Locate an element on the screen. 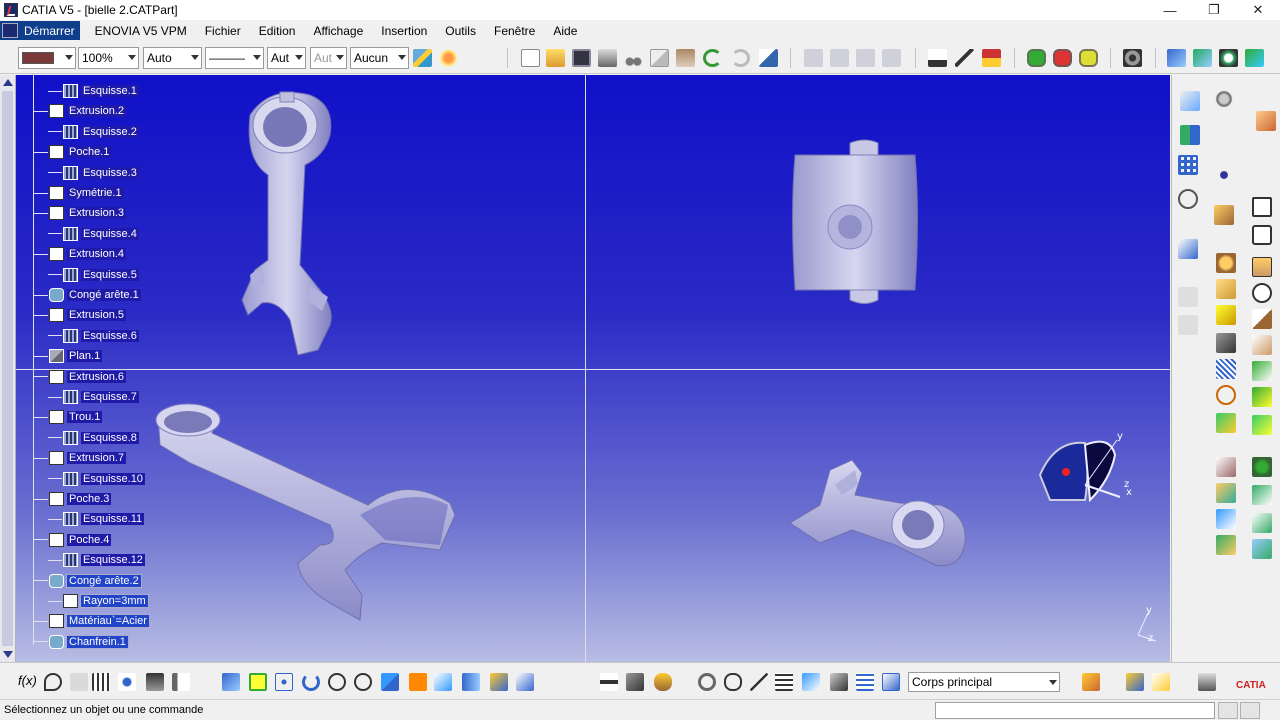 Image resolution: width=1280 pixels, height=720 pixels. list-icon is located at coordinates (865, 682).